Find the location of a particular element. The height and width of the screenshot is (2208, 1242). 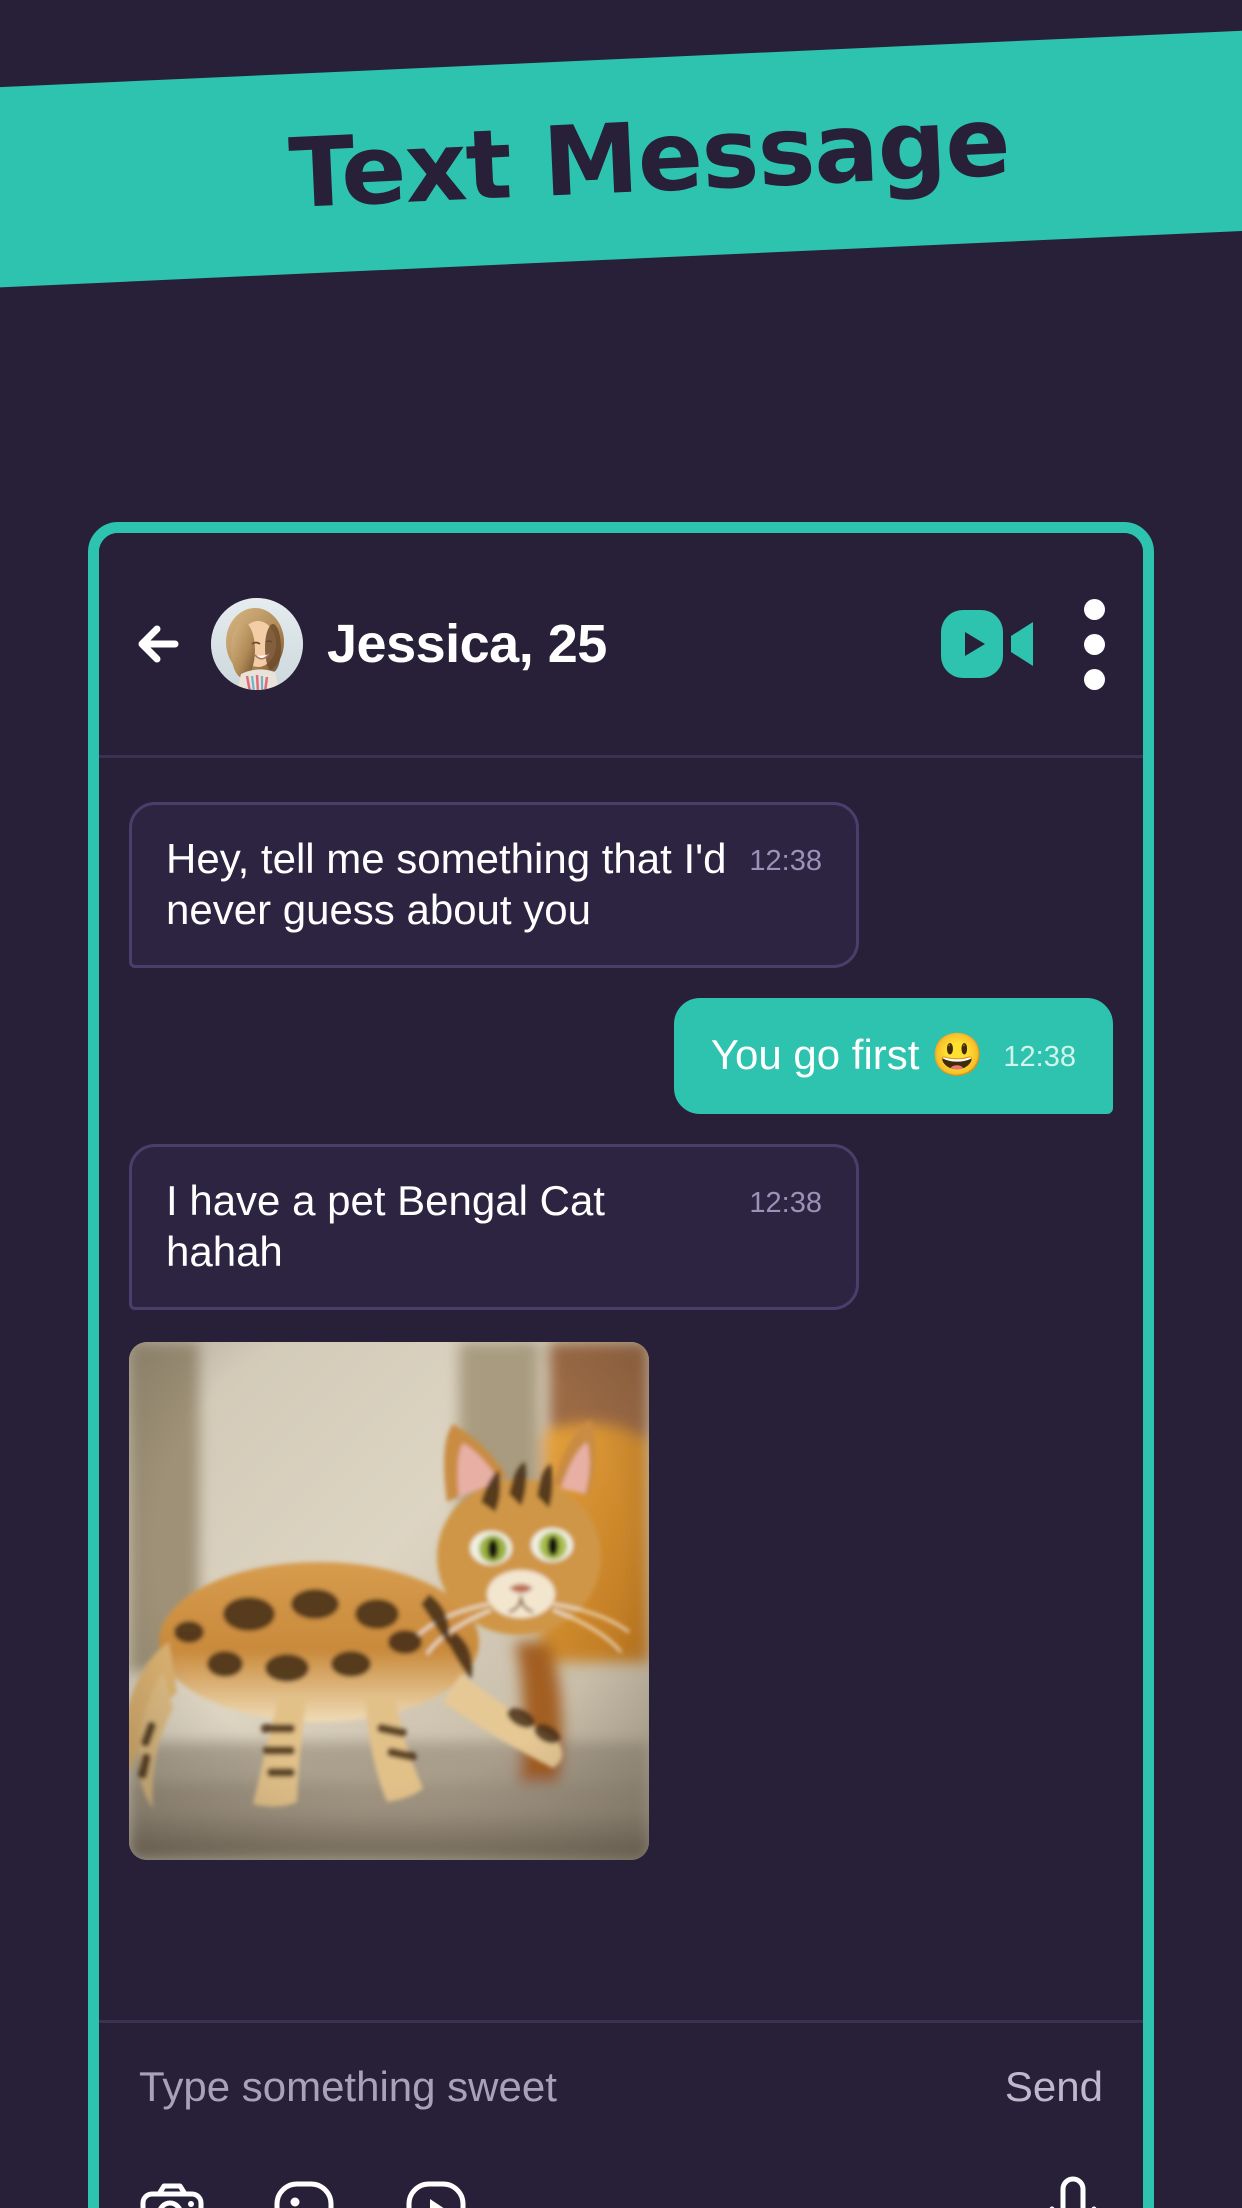

overflow-menu-icon is located at coordinates (1094, 644).